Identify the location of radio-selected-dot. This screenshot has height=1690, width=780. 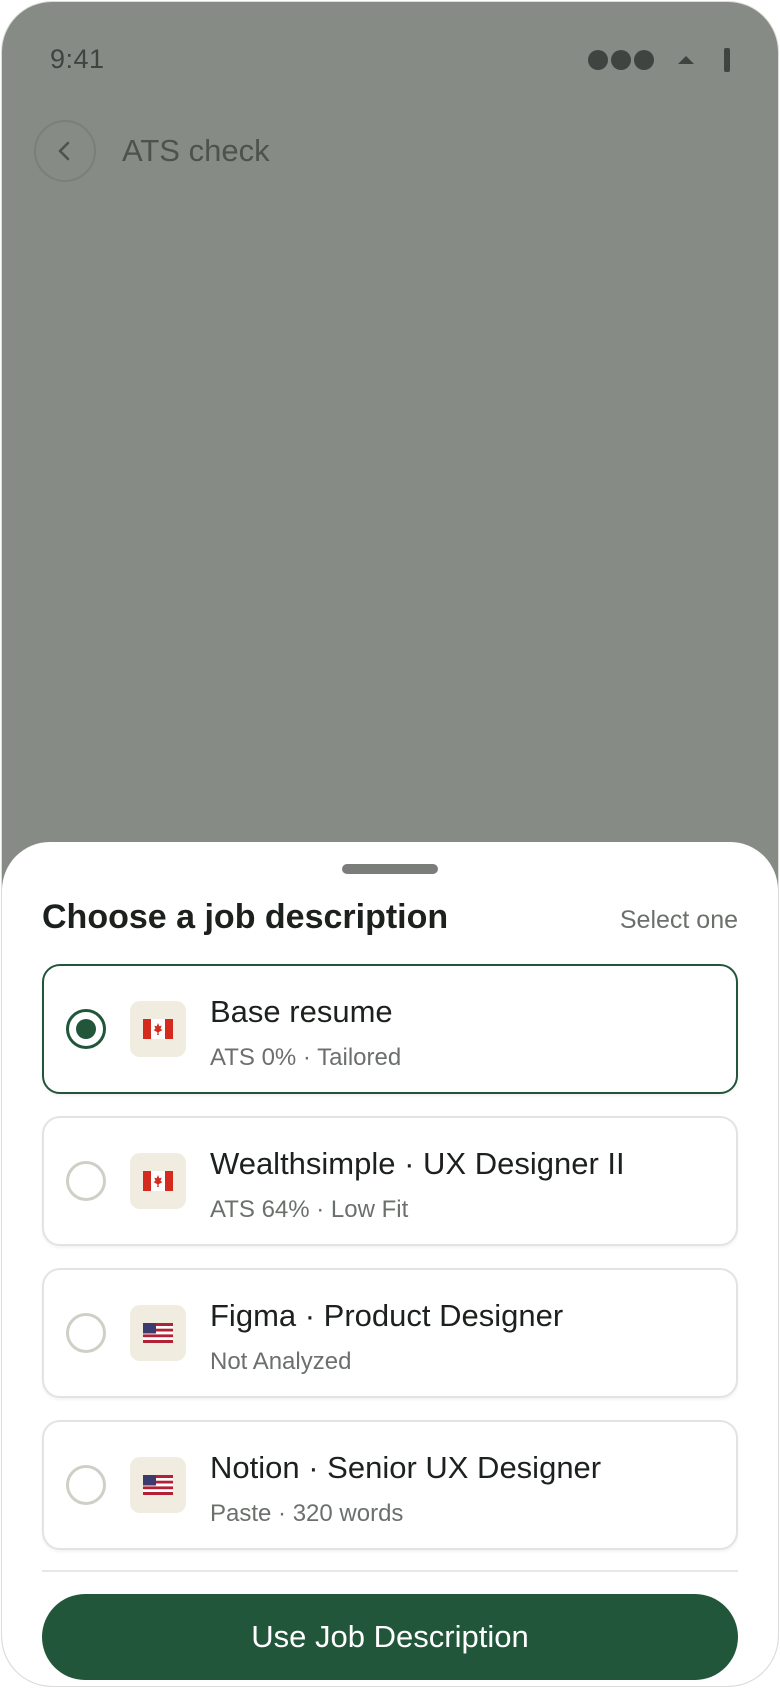
(86, 1029).